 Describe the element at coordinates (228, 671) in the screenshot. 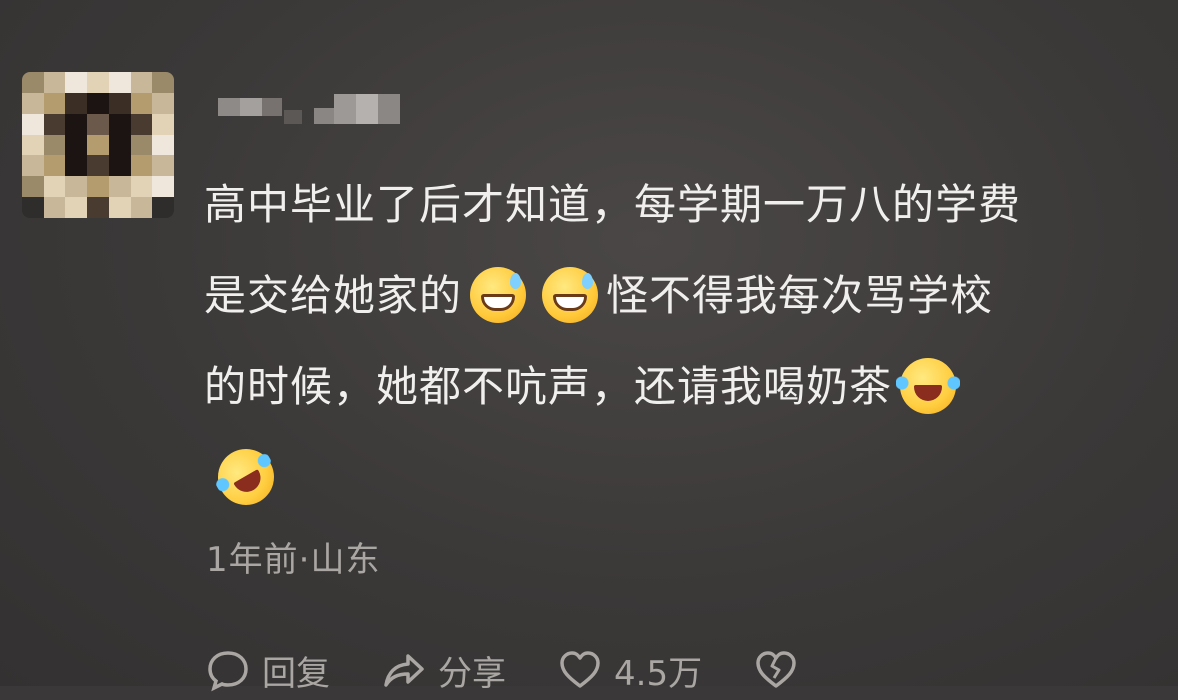

I see `reply-icon` at that location.